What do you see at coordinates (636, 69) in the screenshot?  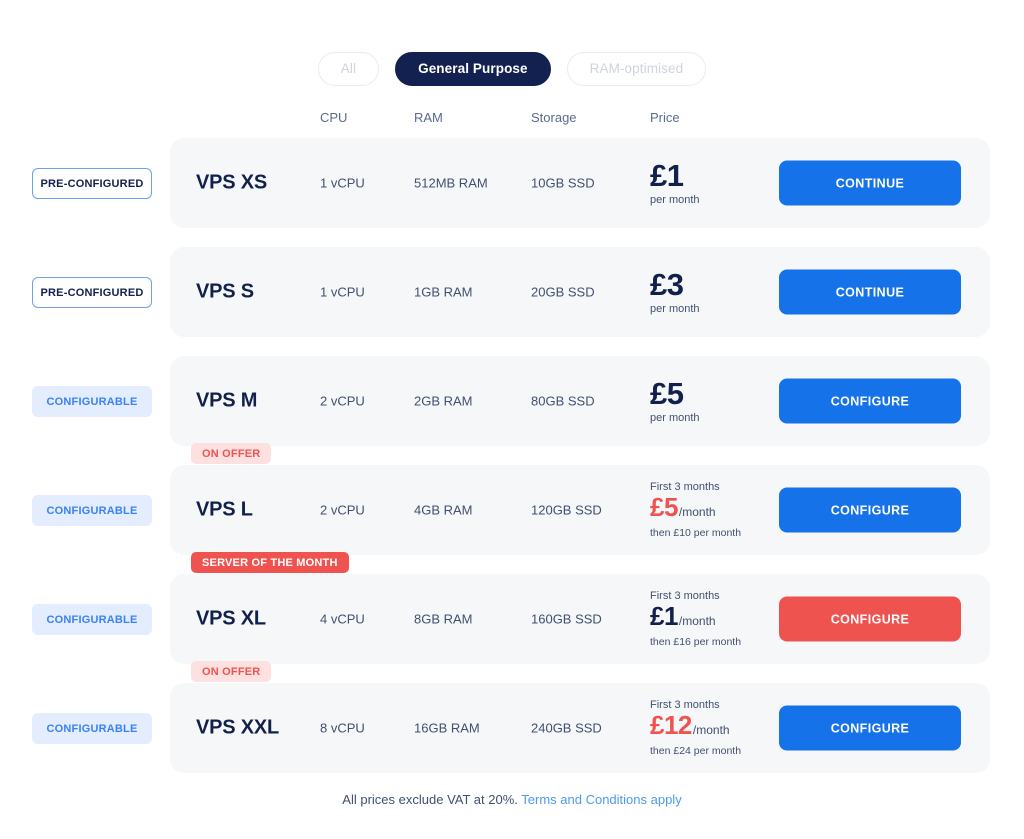 I see `filter-tab-ram-optimised: RAM-optimised` at bounding box center [636, 69].